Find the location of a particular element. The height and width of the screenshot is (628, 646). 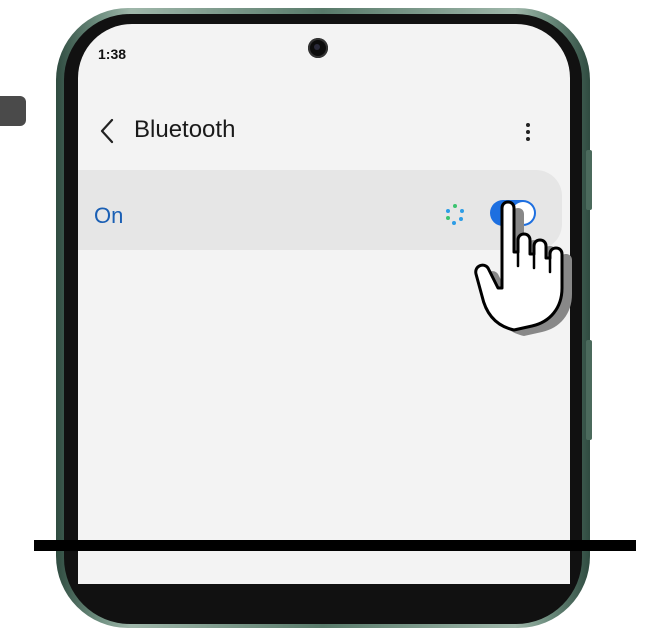

side-button-left is located at coordinates (13, 111).